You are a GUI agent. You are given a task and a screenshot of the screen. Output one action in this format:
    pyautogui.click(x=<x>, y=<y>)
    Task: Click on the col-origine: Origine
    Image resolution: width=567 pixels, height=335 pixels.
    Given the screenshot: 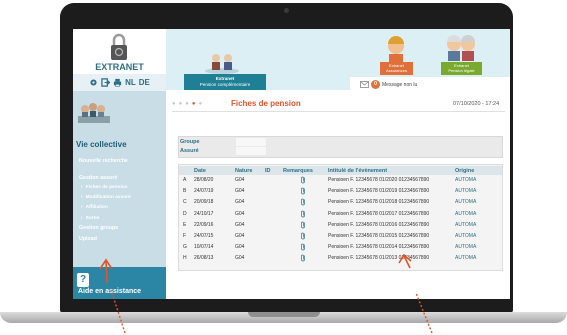 What is the action you would take?
    pyautogui.click(x=464, y=171)
    